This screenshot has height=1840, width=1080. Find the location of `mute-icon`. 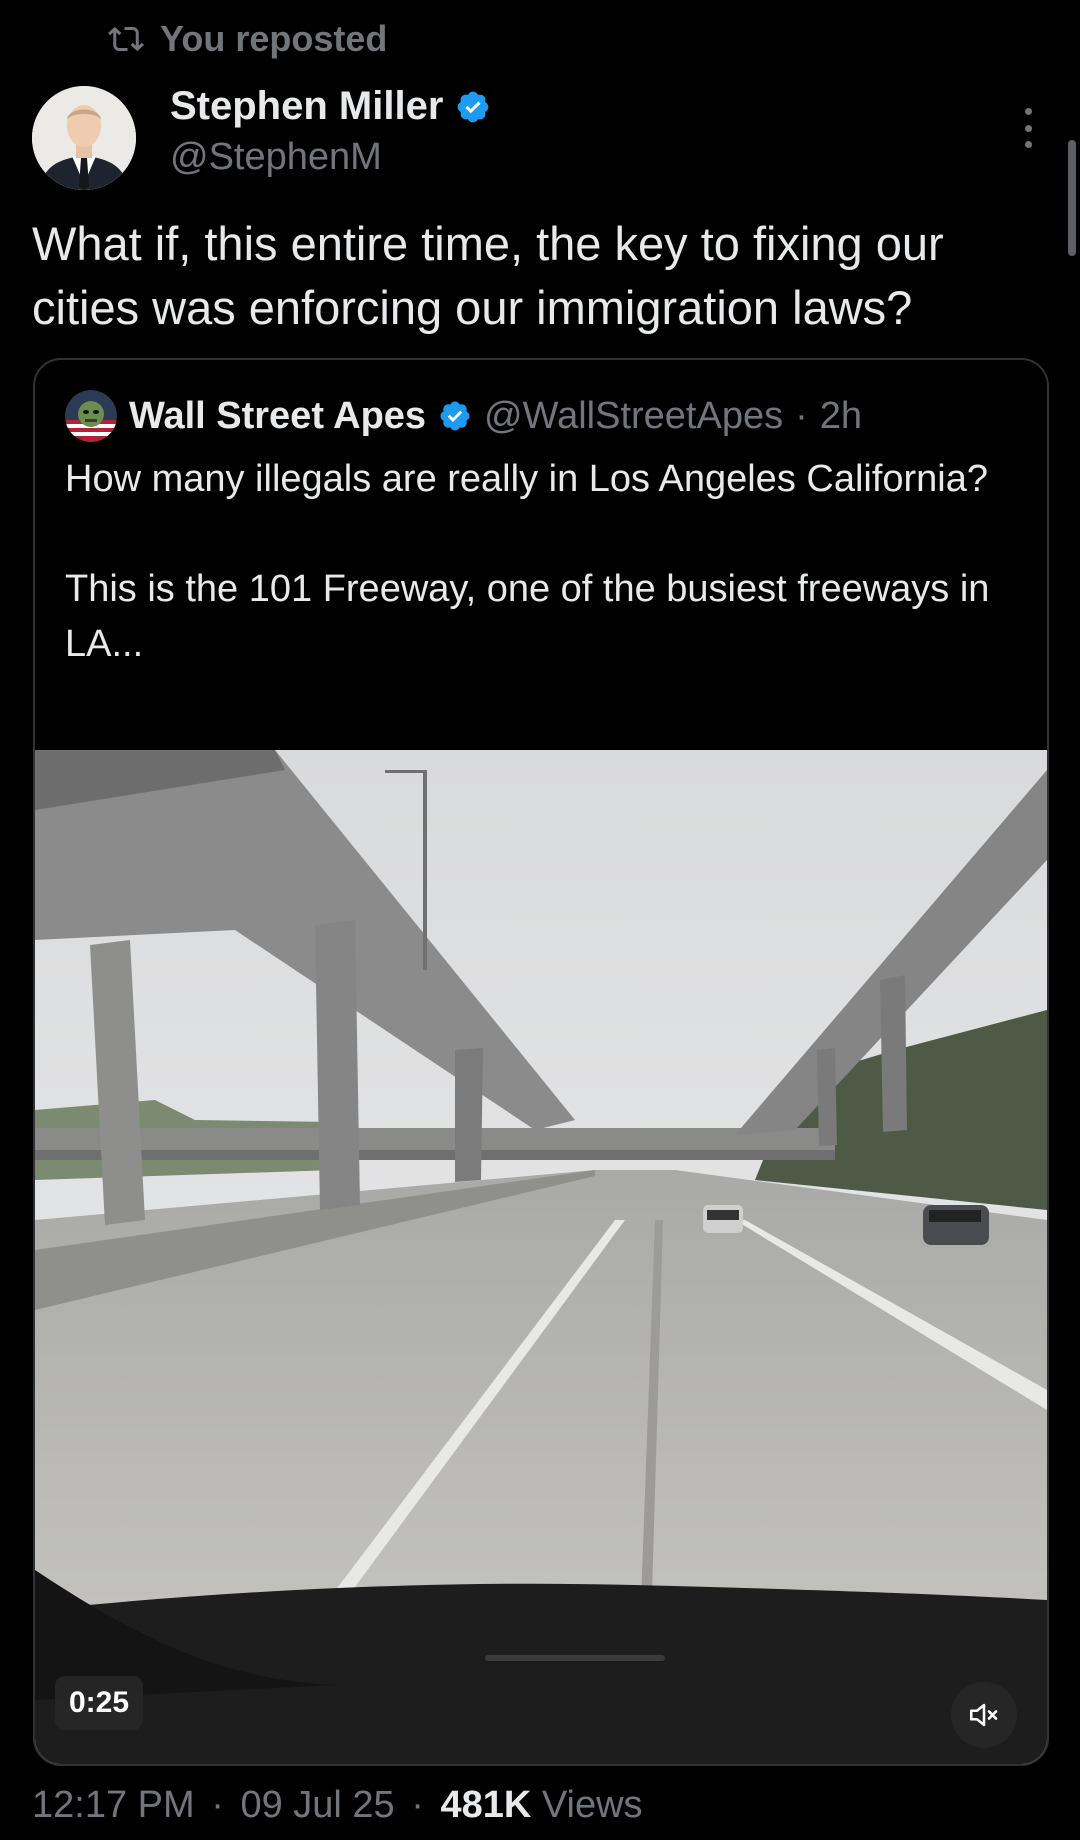

mute-icon is located at coordinates (983, 1715).